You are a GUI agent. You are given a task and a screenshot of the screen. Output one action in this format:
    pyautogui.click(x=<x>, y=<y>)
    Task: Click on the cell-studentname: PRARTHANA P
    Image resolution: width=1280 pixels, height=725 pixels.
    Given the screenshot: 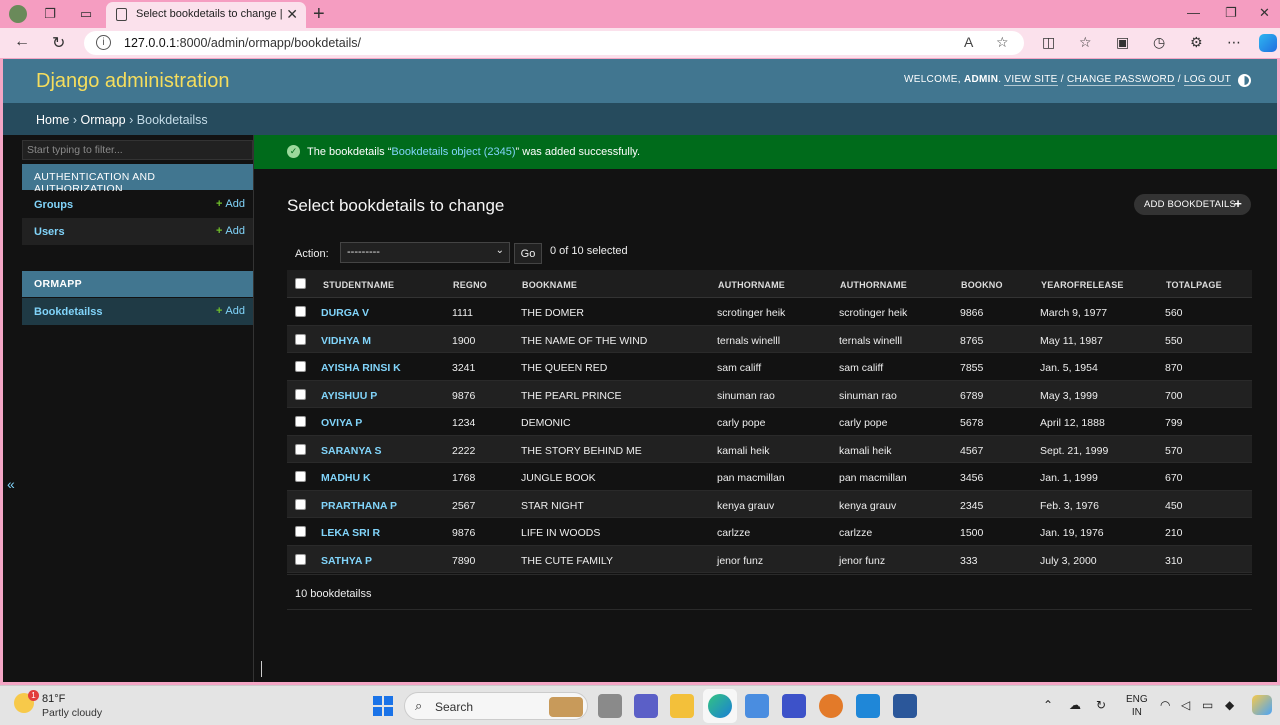 What is the action you would take?
    pyautogui.click(x=359, y=506)
    